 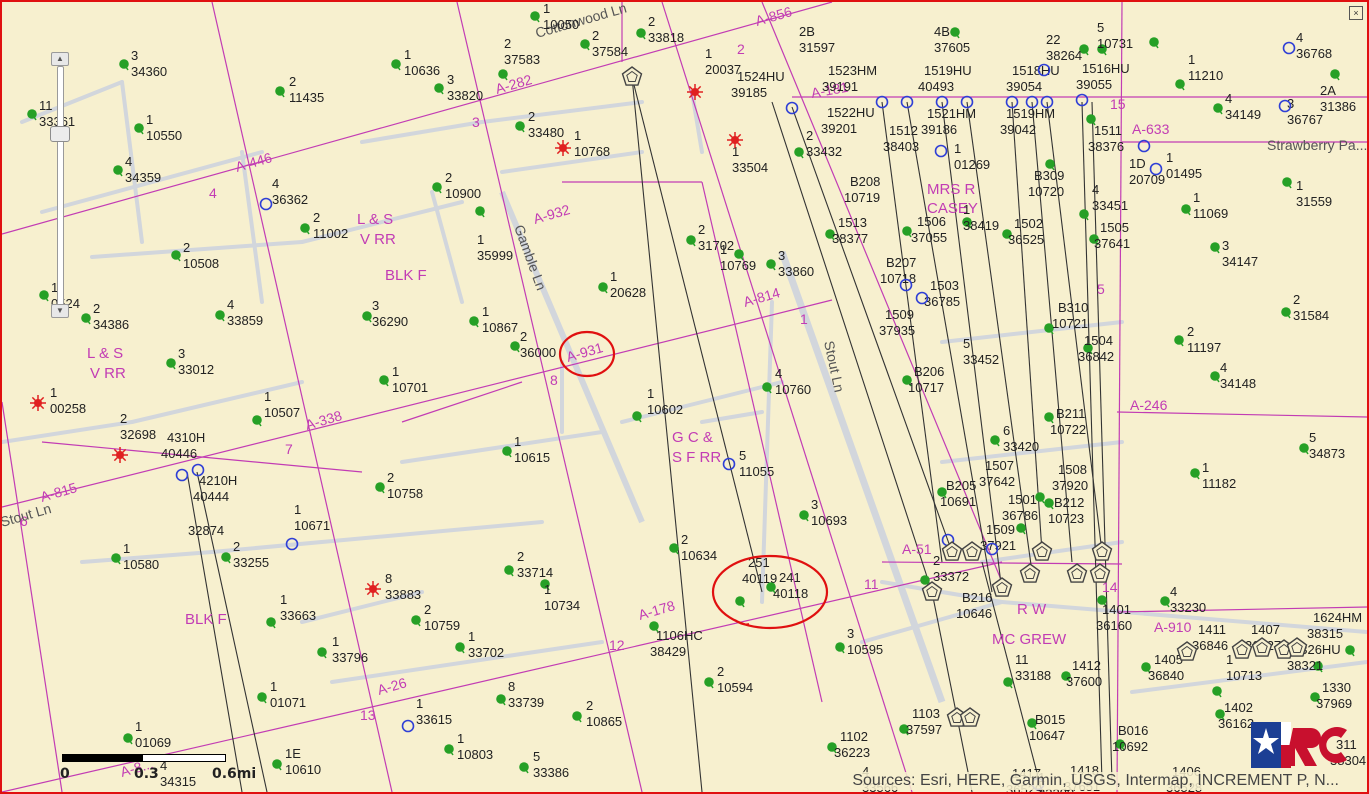 I want to click on well-label: 1E 10610, so click(x=303, y=761).